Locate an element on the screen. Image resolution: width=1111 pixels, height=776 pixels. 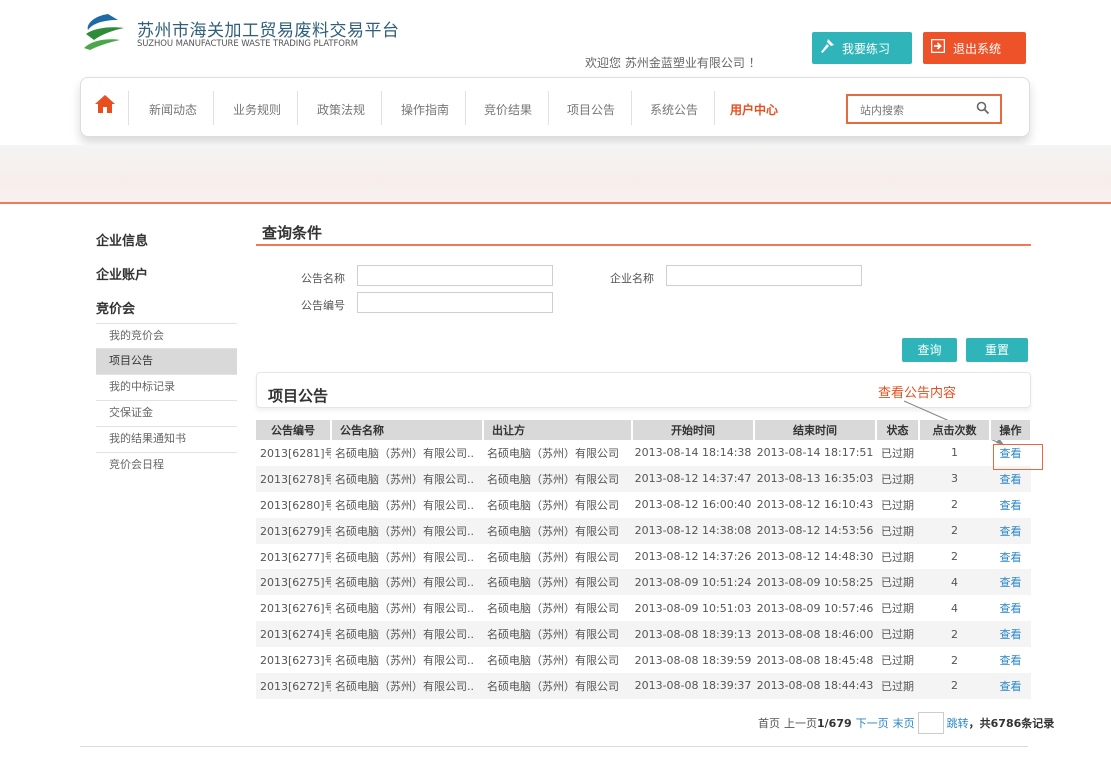
company-name-input is located at coordinates (764, 275).